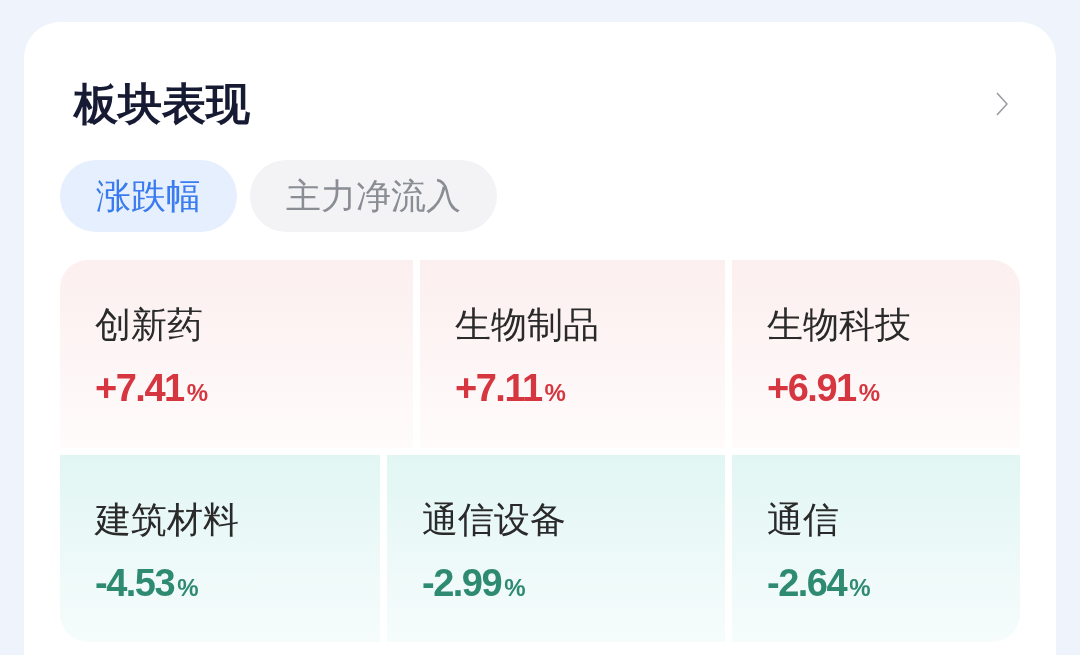 Image resolution: width=1080 pixels, height=655 pixels. Describe the element at coordinates (147, 583) in the screenshot. I see `change-value: -4.53%` at that location.